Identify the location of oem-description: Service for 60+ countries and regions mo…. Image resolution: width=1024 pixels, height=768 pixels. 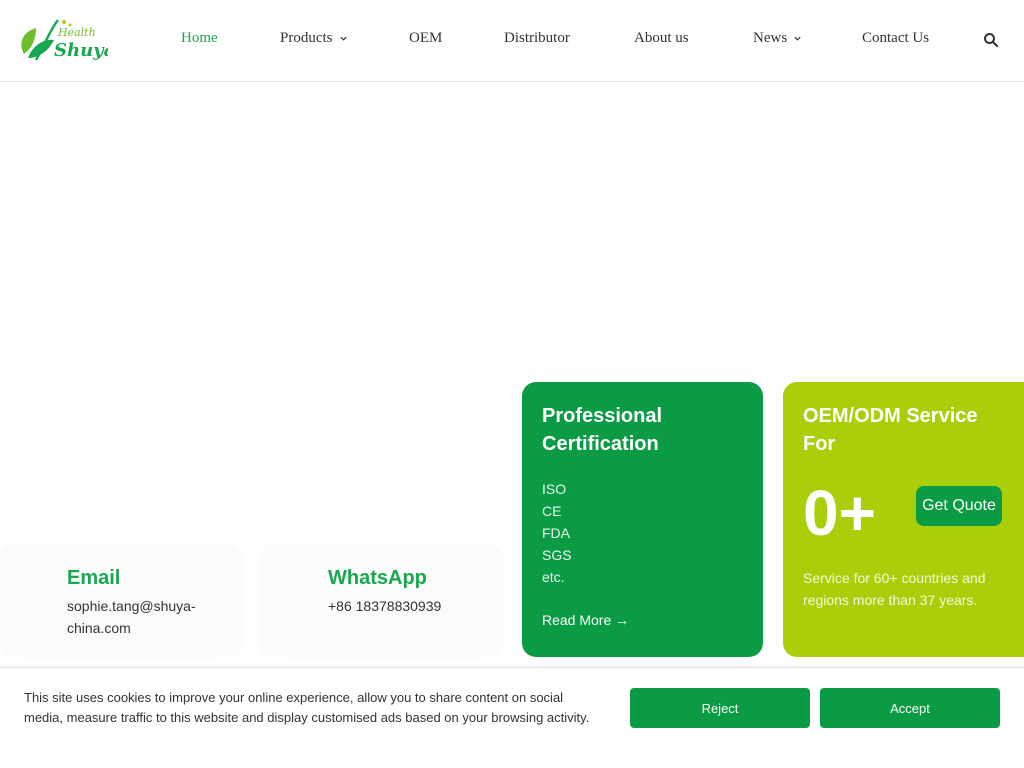
(894, 589).